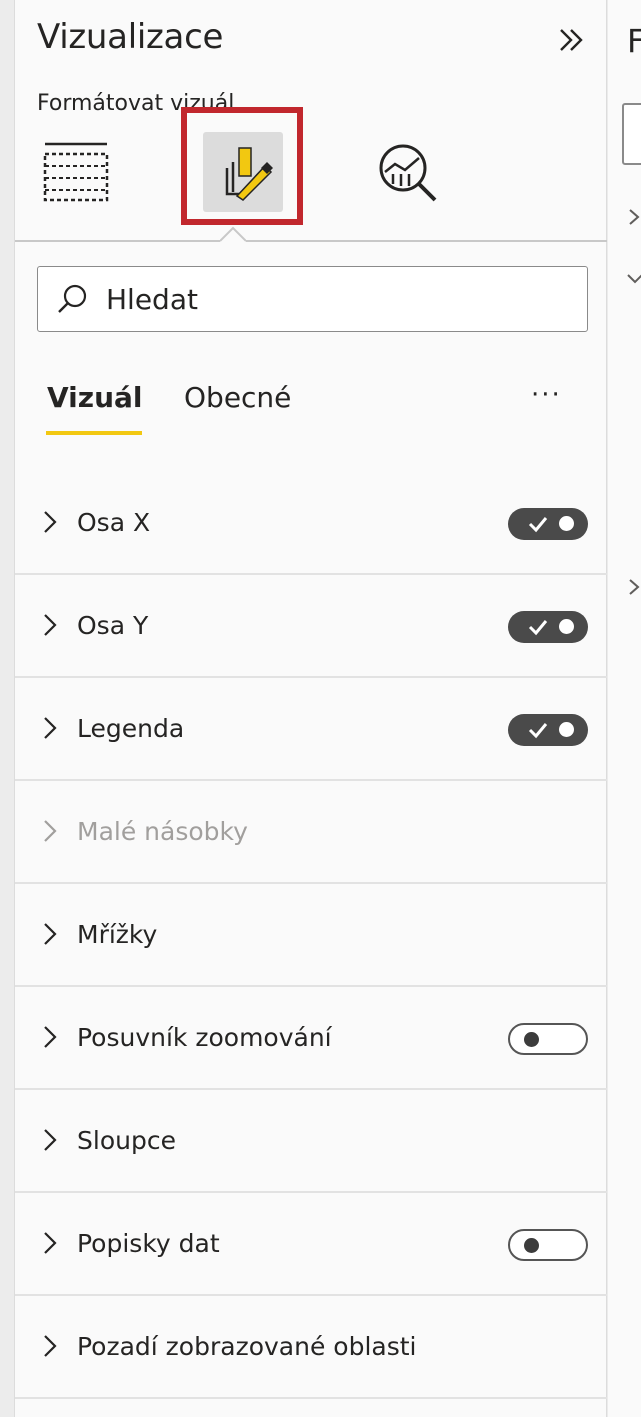 This screenshot has width=641, height=1417. Describe the element at coordinates (633, 279) in the screenshot. I see `chevron-down-icon` at that location.